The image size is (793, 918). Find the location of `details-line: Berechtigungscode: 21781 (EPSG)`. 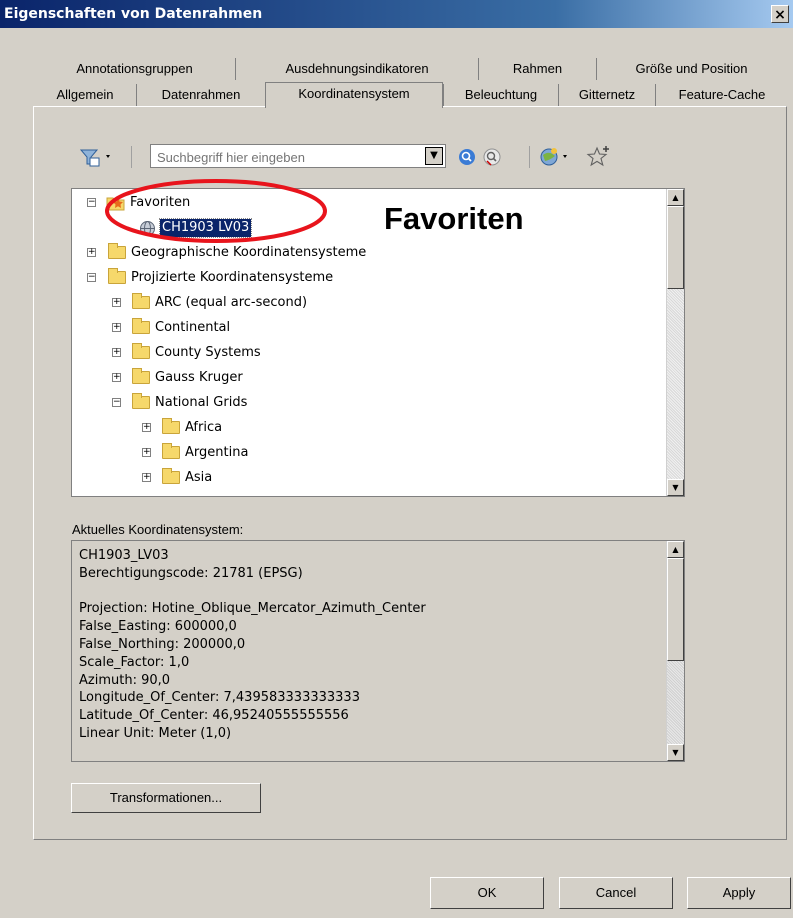

details-line: Berechtigungscode: 21781 (EPSG) is located at coordinates (191, 573).